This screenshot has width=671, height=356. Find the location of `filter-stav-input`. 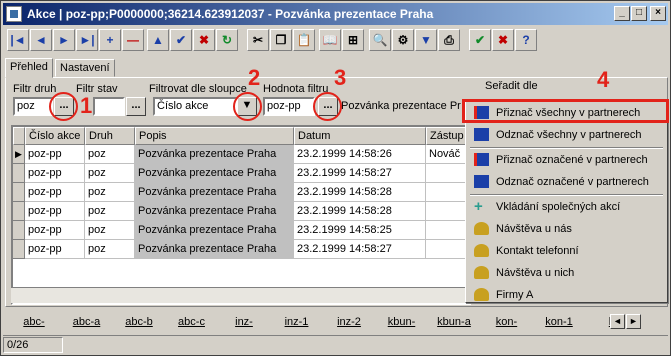

filter-stav-input is located at coordinates (109, 106).